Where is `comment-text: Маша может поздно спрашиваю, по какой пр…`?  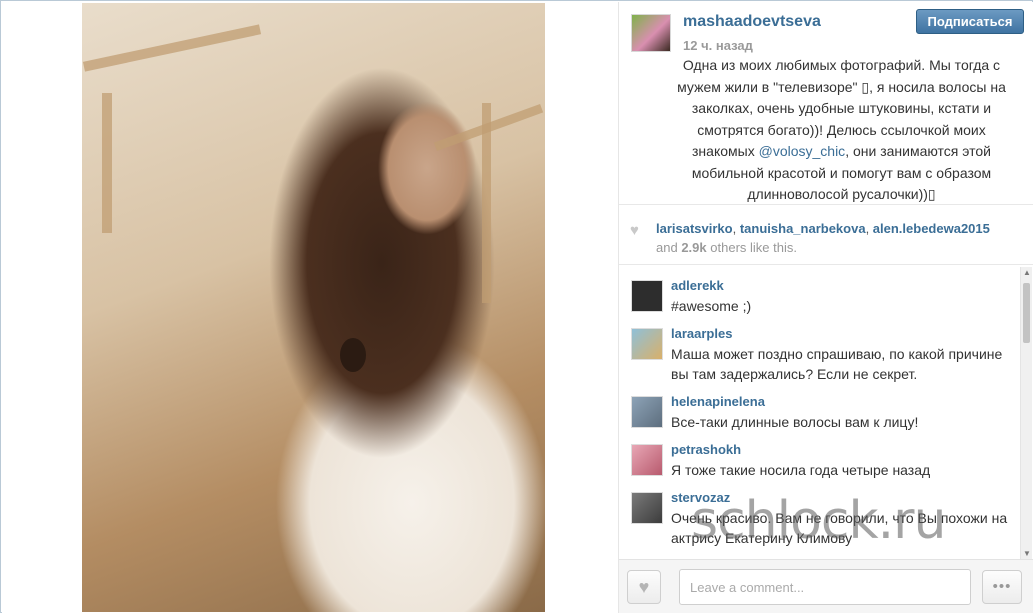
comment-text: Маша может поздно спрашиваю, по какой пр… is located at coordinates (837, 364).